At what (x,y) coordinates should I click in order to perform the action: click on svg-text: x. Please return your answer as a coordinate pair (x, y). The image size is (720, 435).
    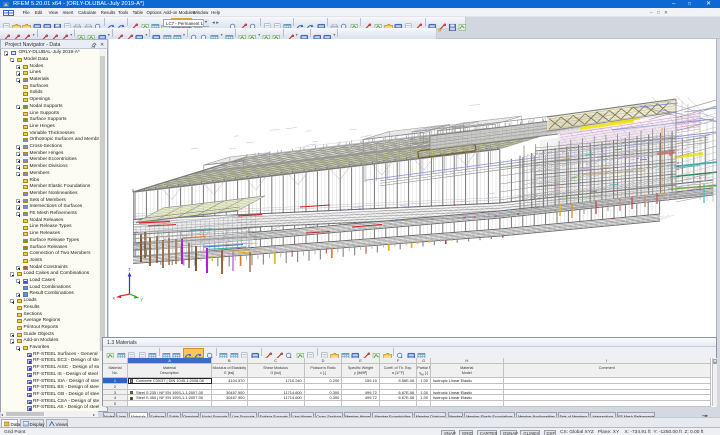
    Looking at the image, I should click on (114, 297).